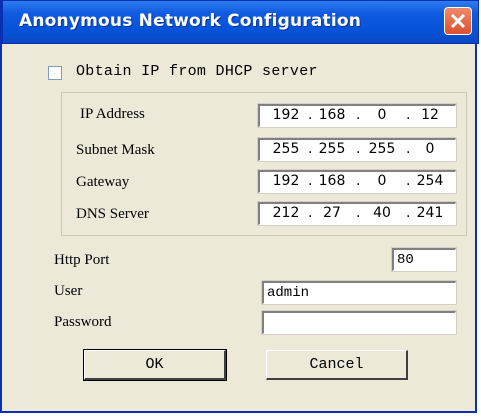  What do you see at coordinates (357, 213) in the screenshot?
I see `dns-server-field: 212 . 27 . 40 . 241` at bounding box center [357, 213].